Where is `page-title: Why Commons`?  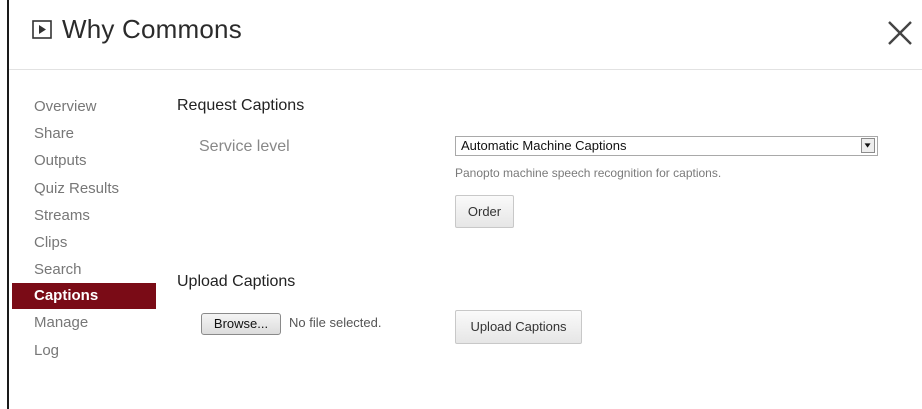 page-title: Why Commons is located at coordinates (152, 29).